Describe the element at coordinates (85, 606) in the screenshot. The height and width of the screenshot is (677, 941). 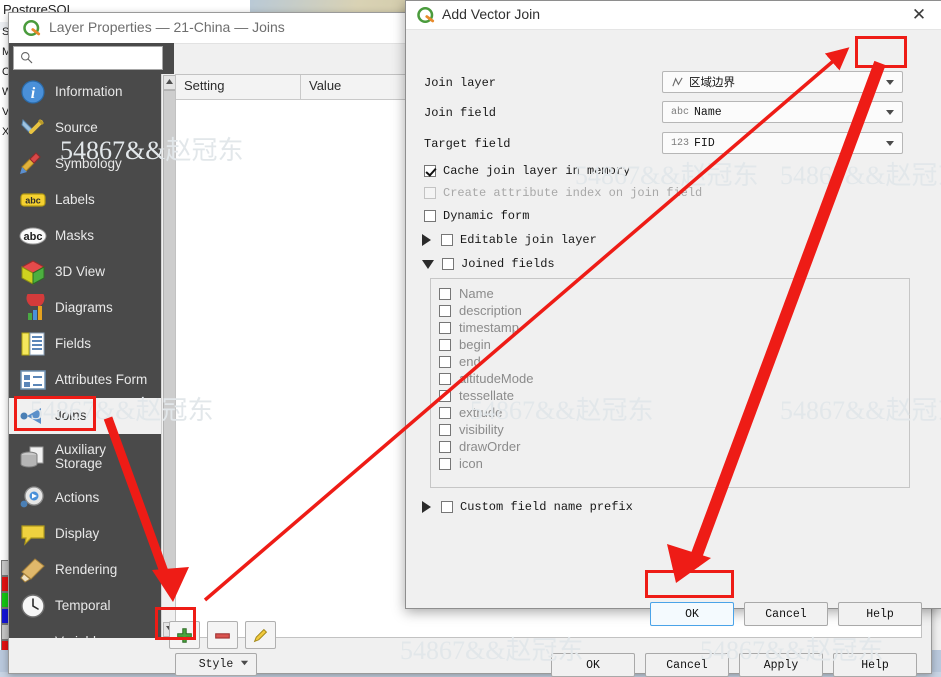
I see `sidebar-item-temporal: Temporal` at that location.